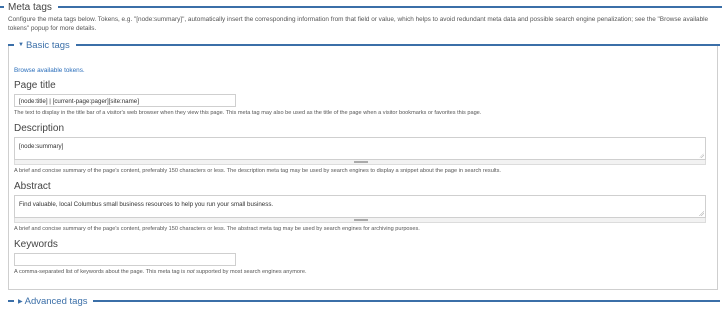 The image size is (722, 311). I want to click on keywords-input, so click(125, 259).